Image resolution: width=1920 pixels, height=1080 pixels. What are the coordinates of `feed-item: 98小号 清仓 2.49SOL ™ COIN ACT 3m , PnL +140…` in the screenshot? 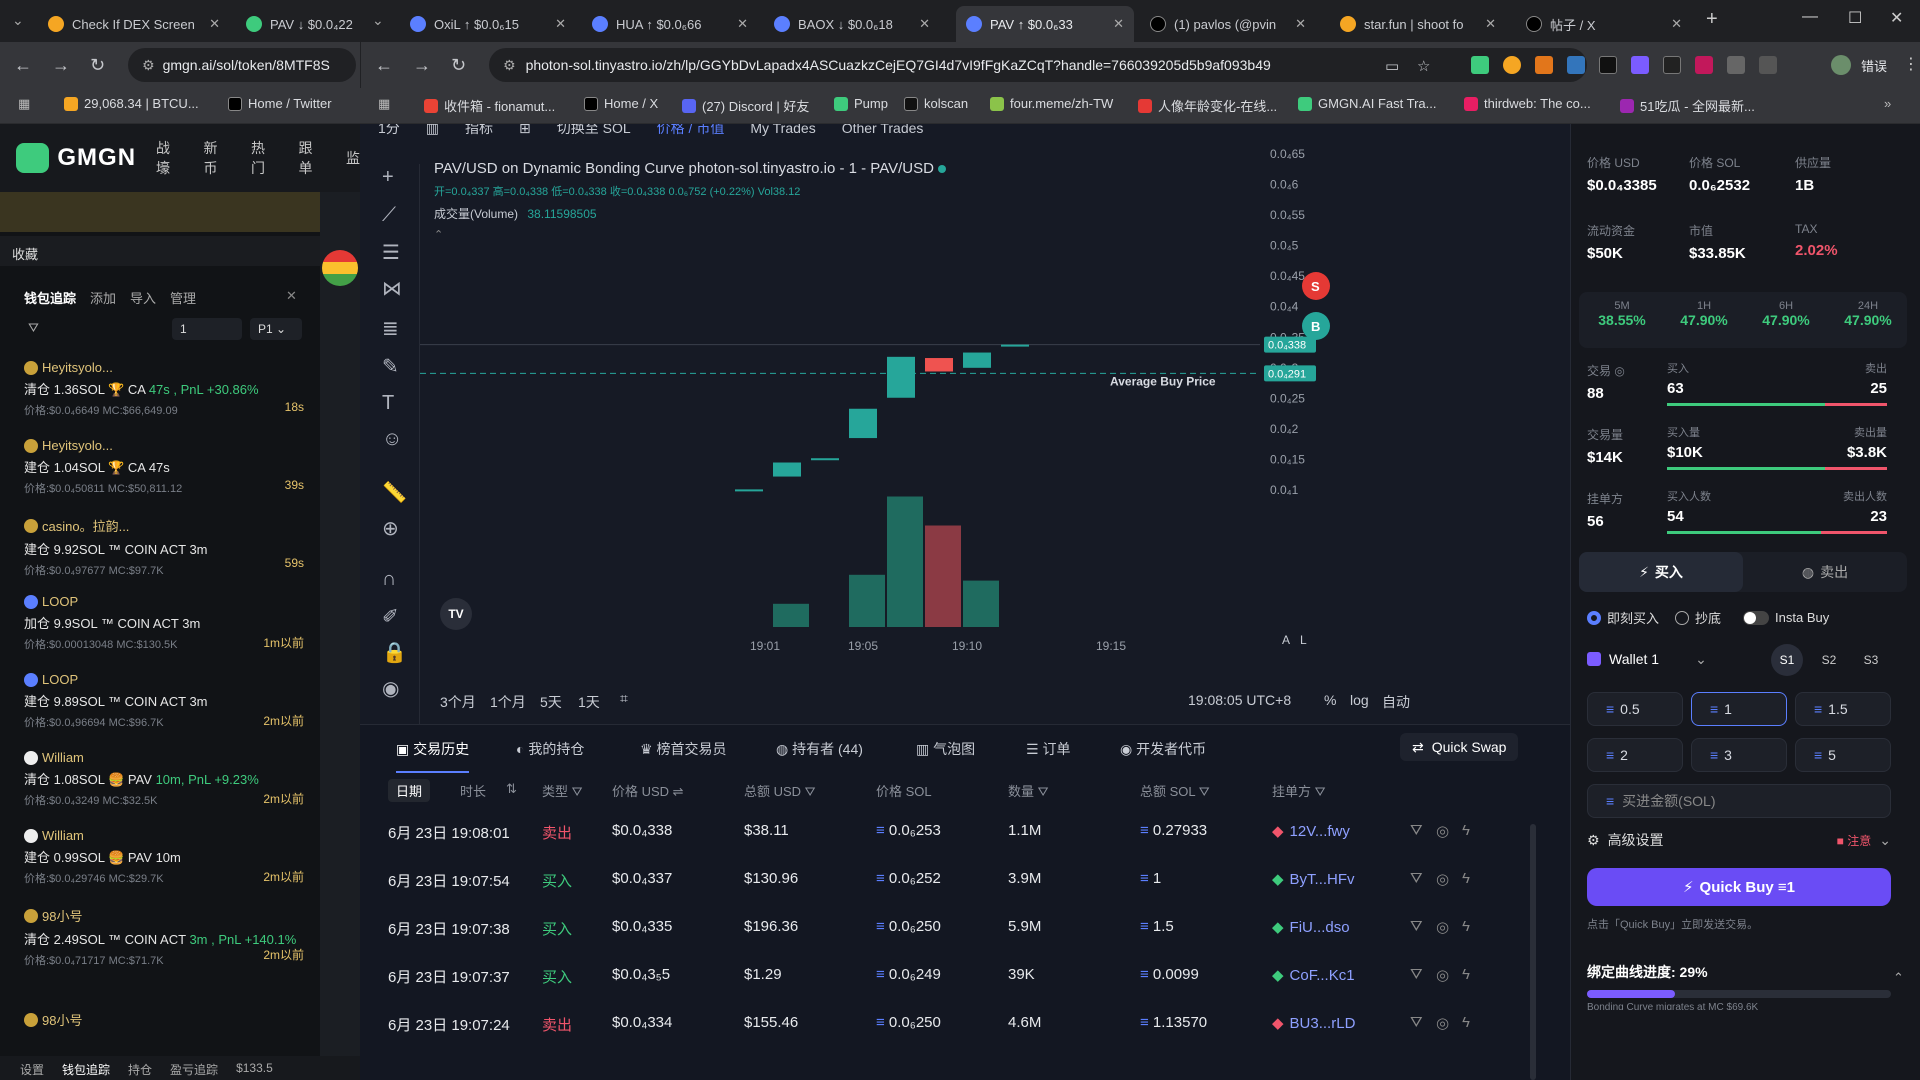 It's located at (164, 937).